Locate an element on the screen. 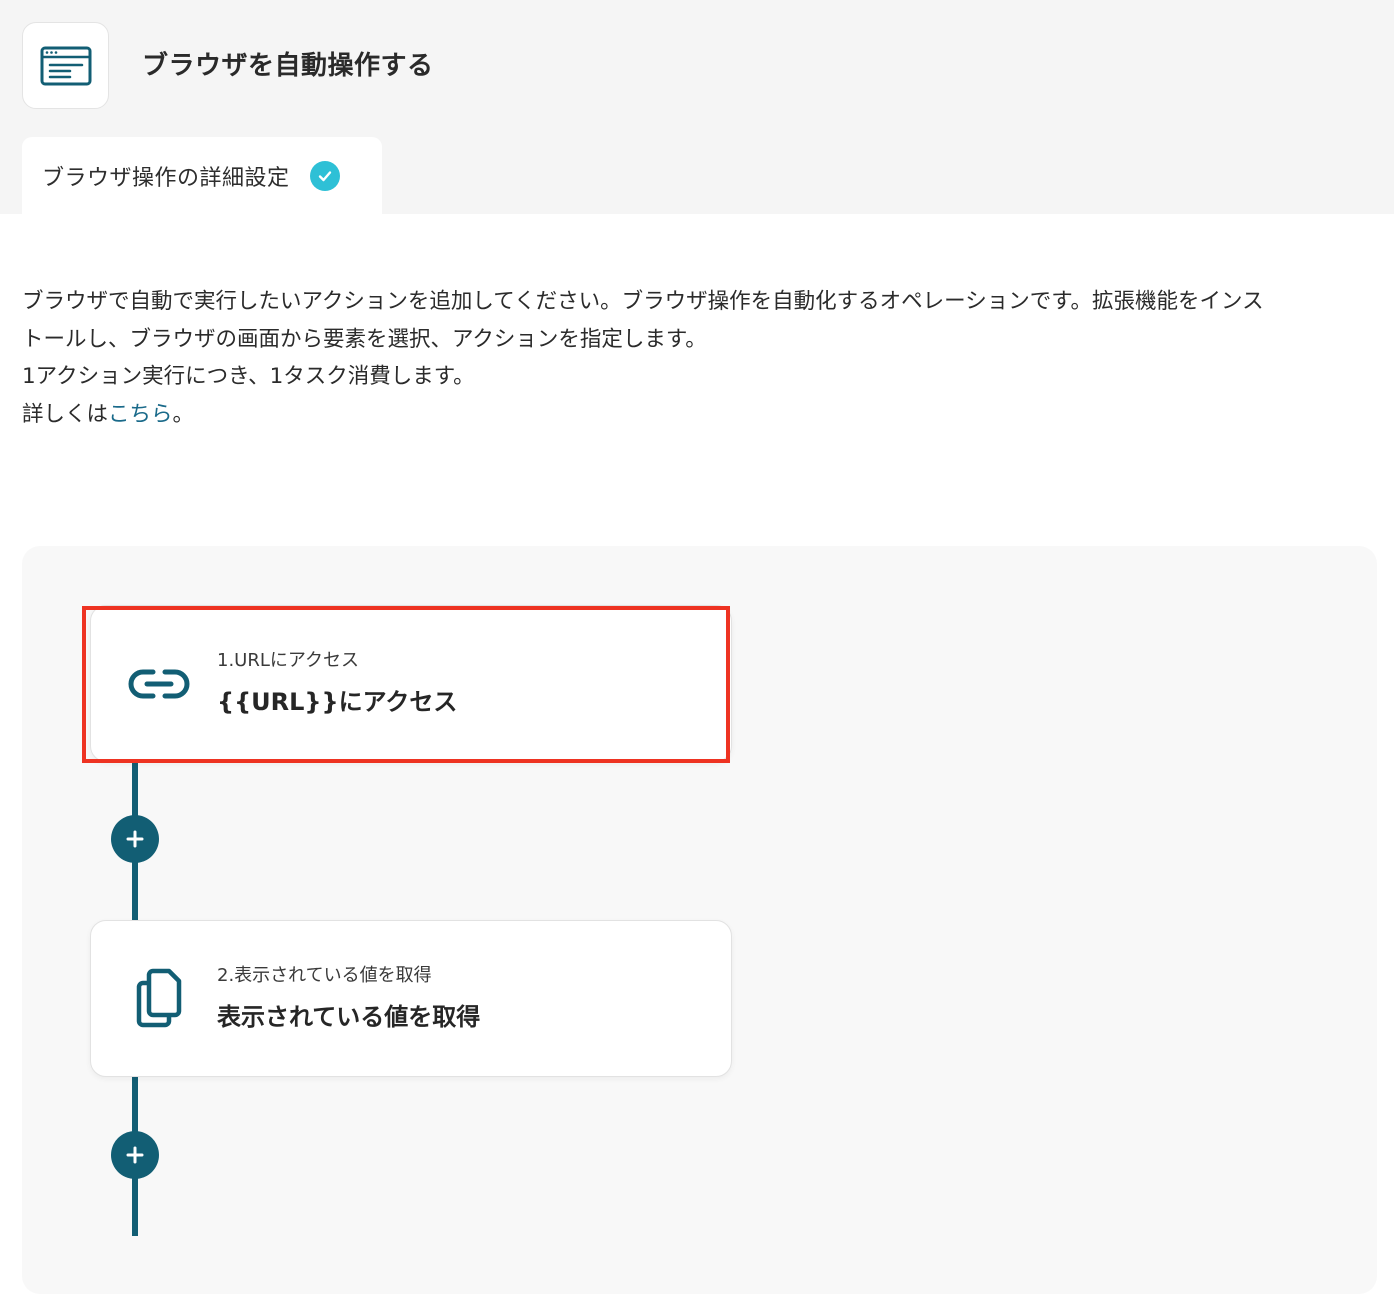 This screenshot has width=1394, height=1300. step-title: 表示されている値を取得 is located at coordinates (349, 1017).